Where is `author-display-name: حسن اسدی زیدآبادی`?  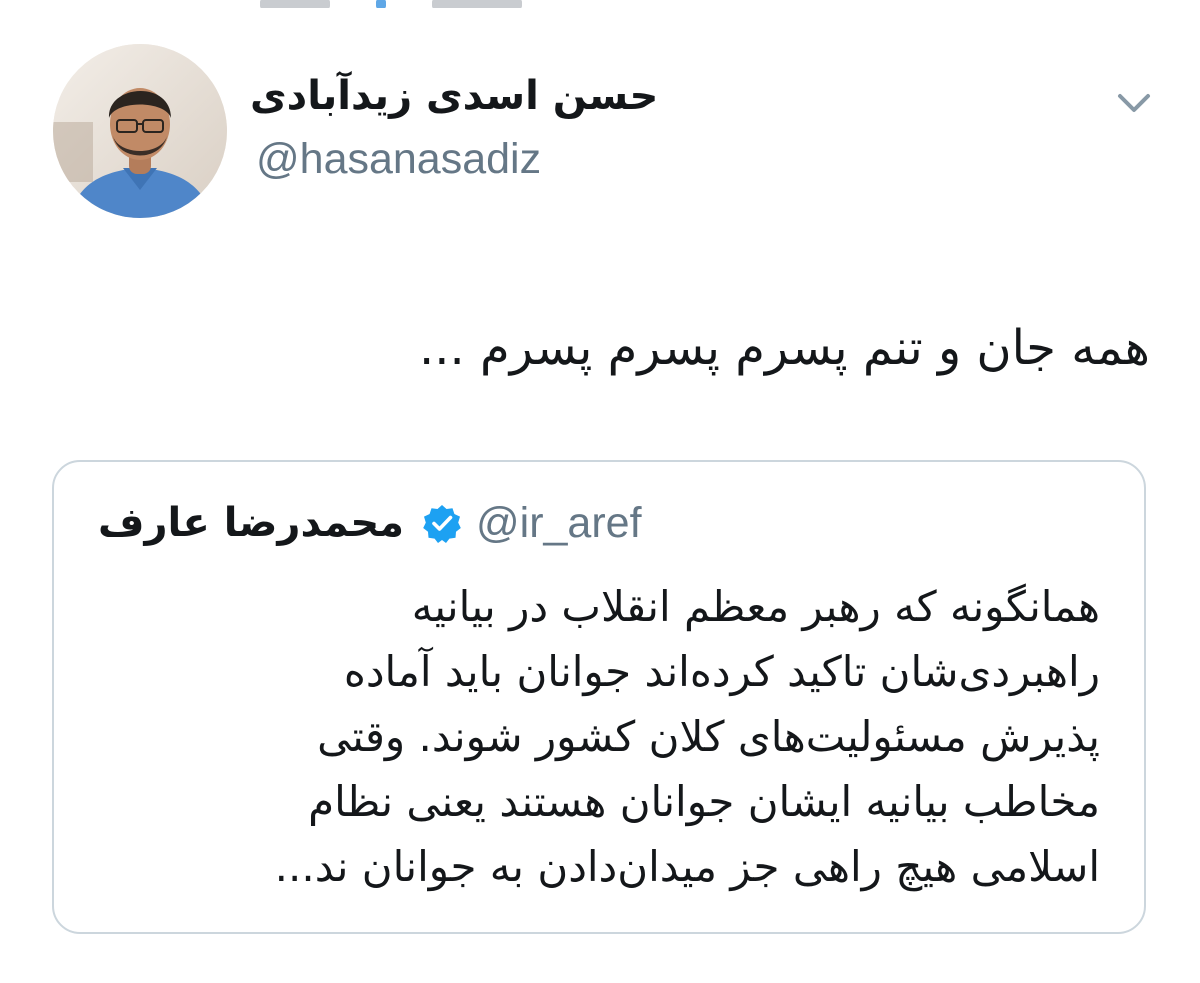 author-display-name: حسن اسدی زیدآبادی is located at coordinates (490, 96).